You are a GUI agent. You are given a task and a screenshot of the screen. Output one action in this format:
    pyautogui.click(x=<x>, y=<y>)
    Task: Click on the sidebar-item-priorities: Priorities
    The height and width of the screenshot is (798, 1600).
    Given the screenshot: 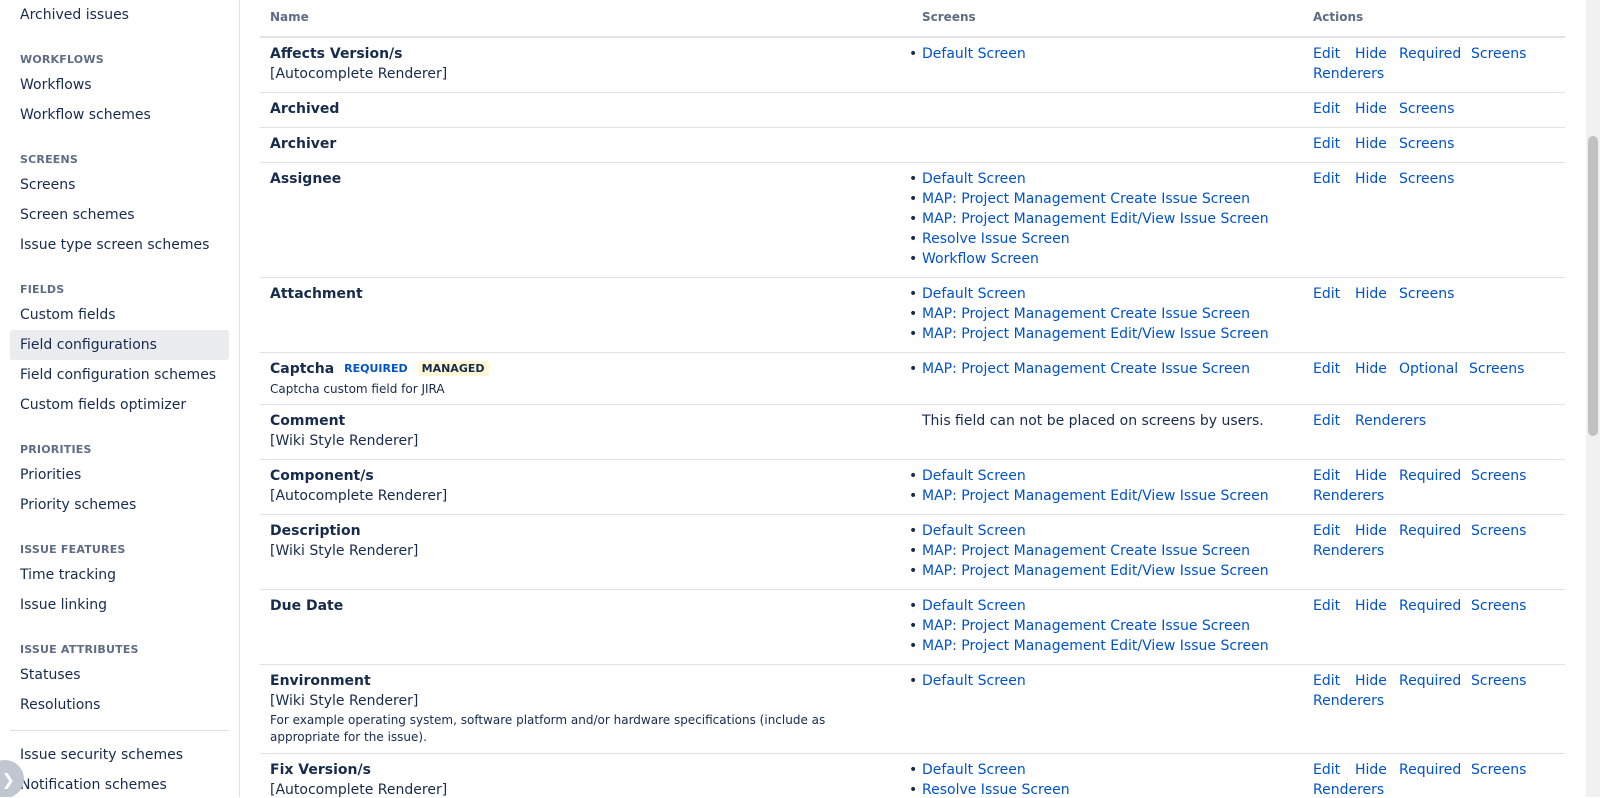 What is the action you would take?
    pyautogui.click(x=119, y=475)
    